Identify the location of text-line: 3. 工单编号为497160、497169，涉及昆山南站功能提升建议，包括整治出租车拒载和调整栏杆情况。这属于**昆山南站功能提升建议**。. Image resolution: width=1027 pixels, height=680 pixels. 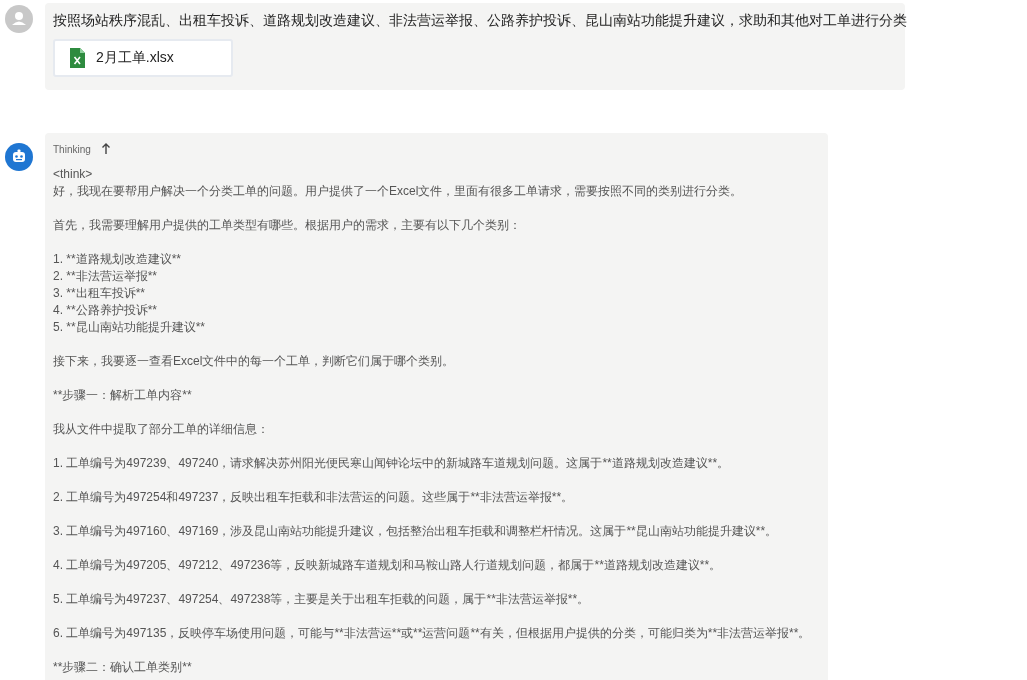
(416, 531).